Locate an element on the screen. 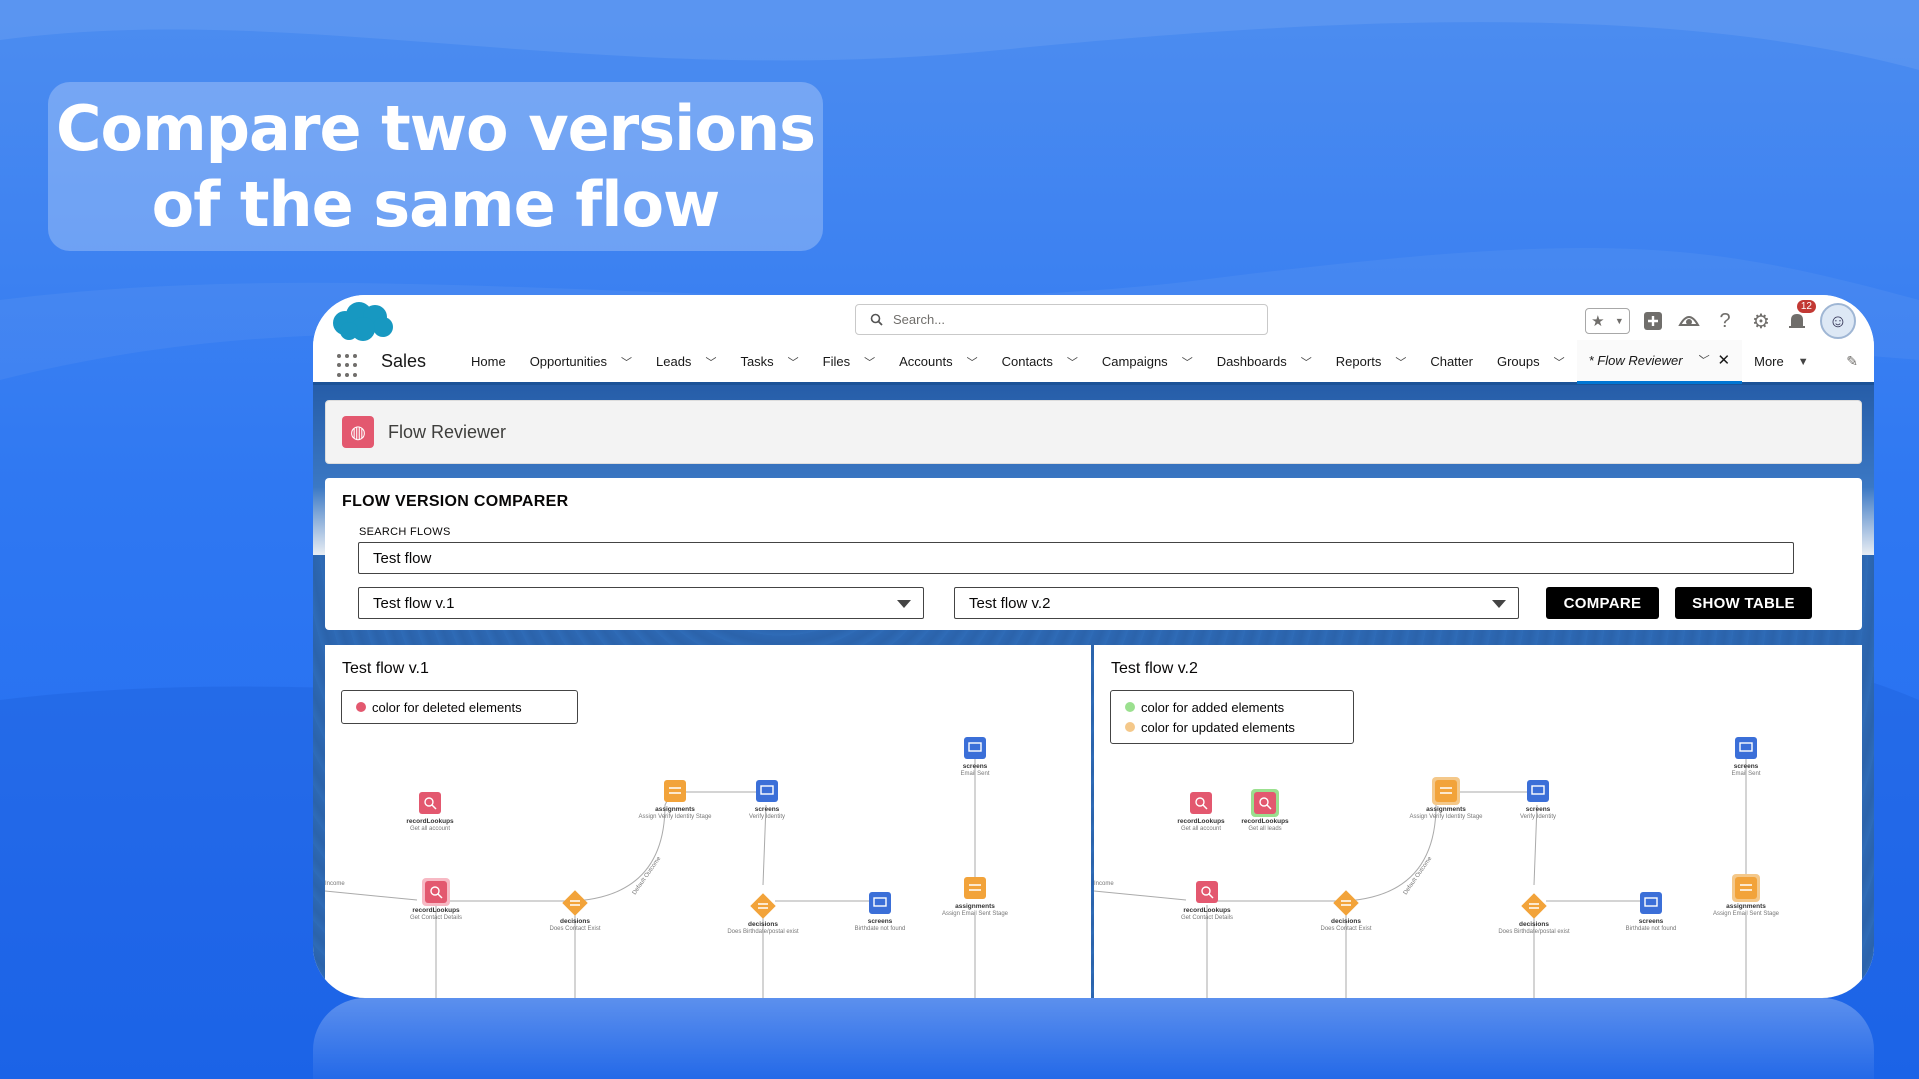  left-version-select: Test flow v.1 is located at coordinates (641, 603).